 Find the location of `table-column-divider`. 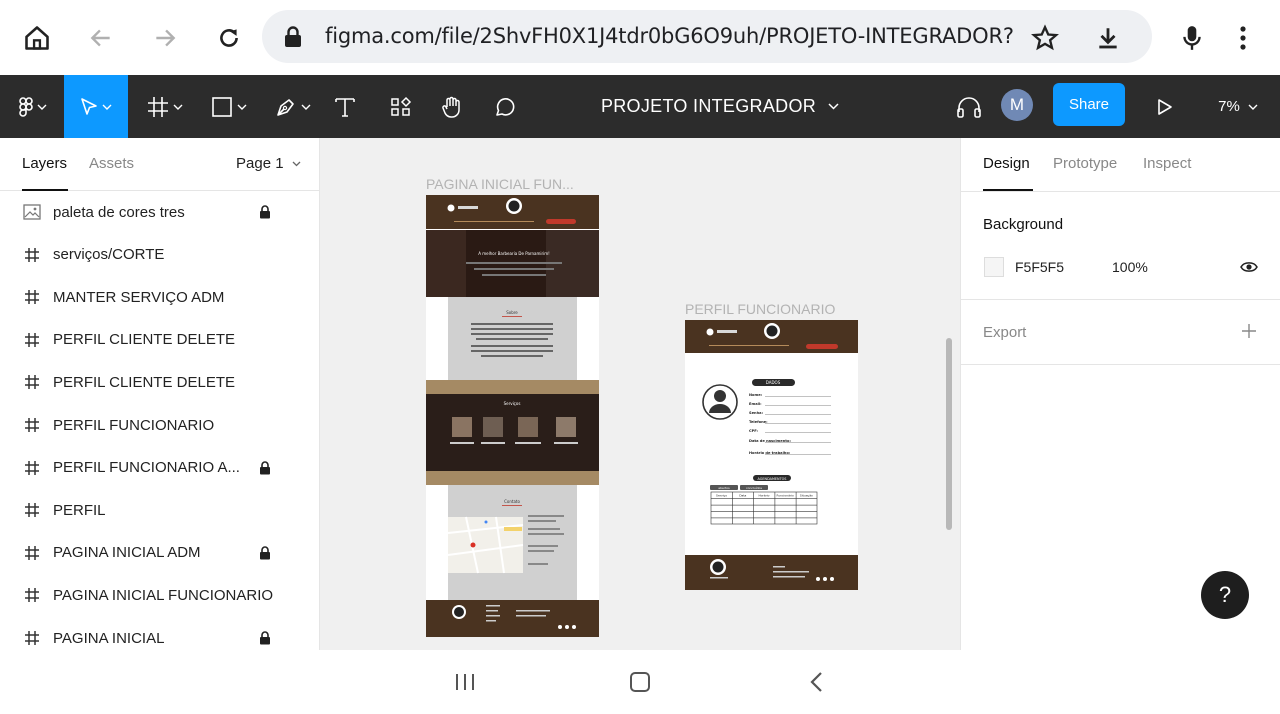

table-column-divider is located at coordinates (796, 508).